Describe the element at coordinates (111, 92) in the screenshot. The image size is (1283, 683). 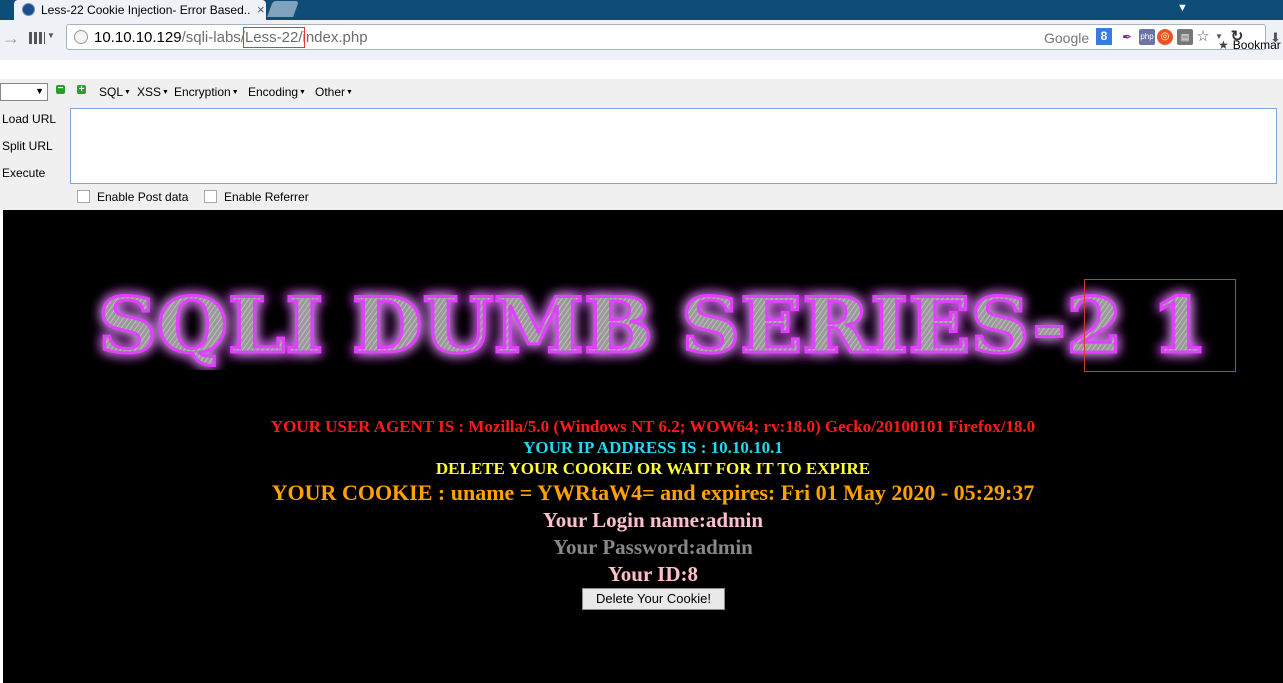
I see `menu-sql-label: SQL` at that location.